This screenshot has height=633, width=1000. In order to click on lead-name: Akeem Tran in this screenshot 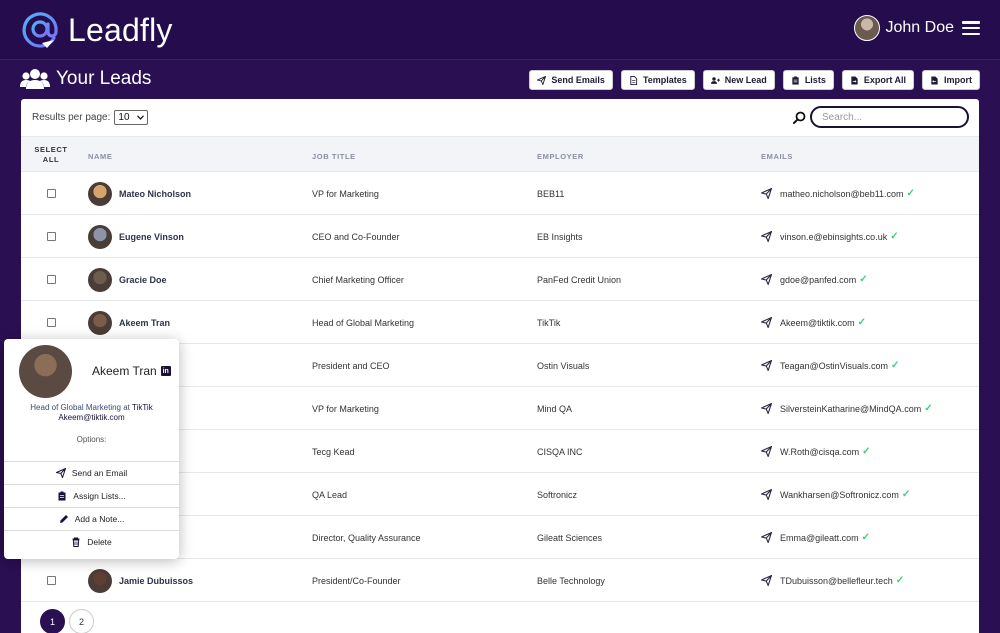, I will do `click(144, 323)`.